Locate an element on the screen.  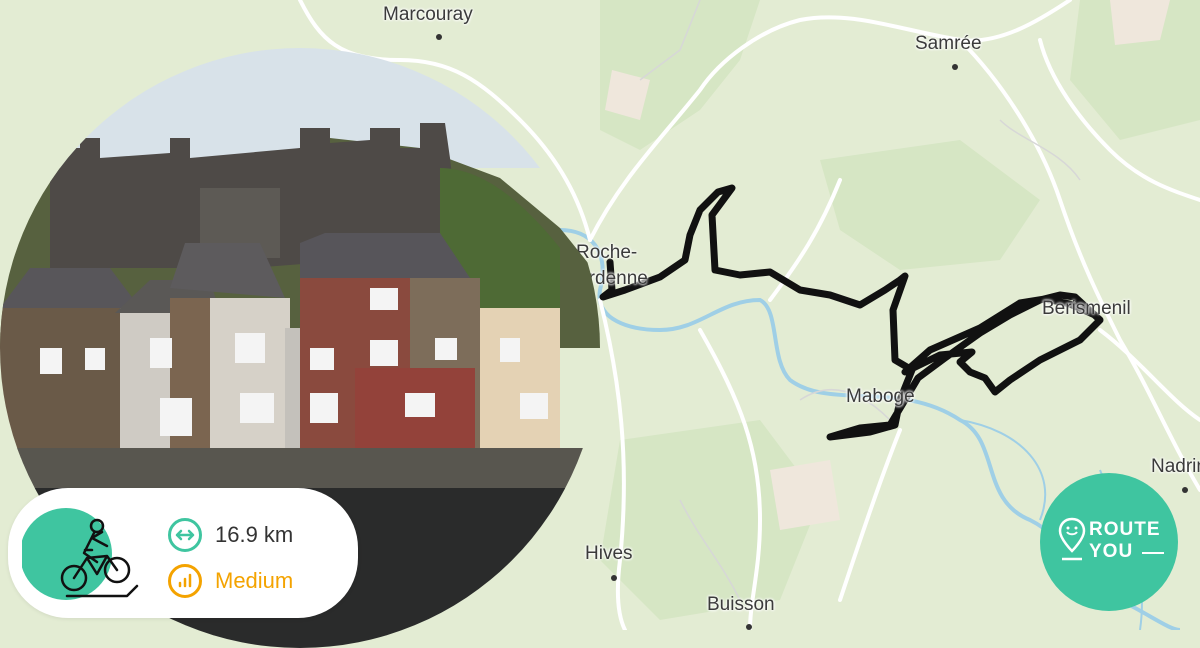
difficulty-stat: Medium is located at coordinates (230, 581).